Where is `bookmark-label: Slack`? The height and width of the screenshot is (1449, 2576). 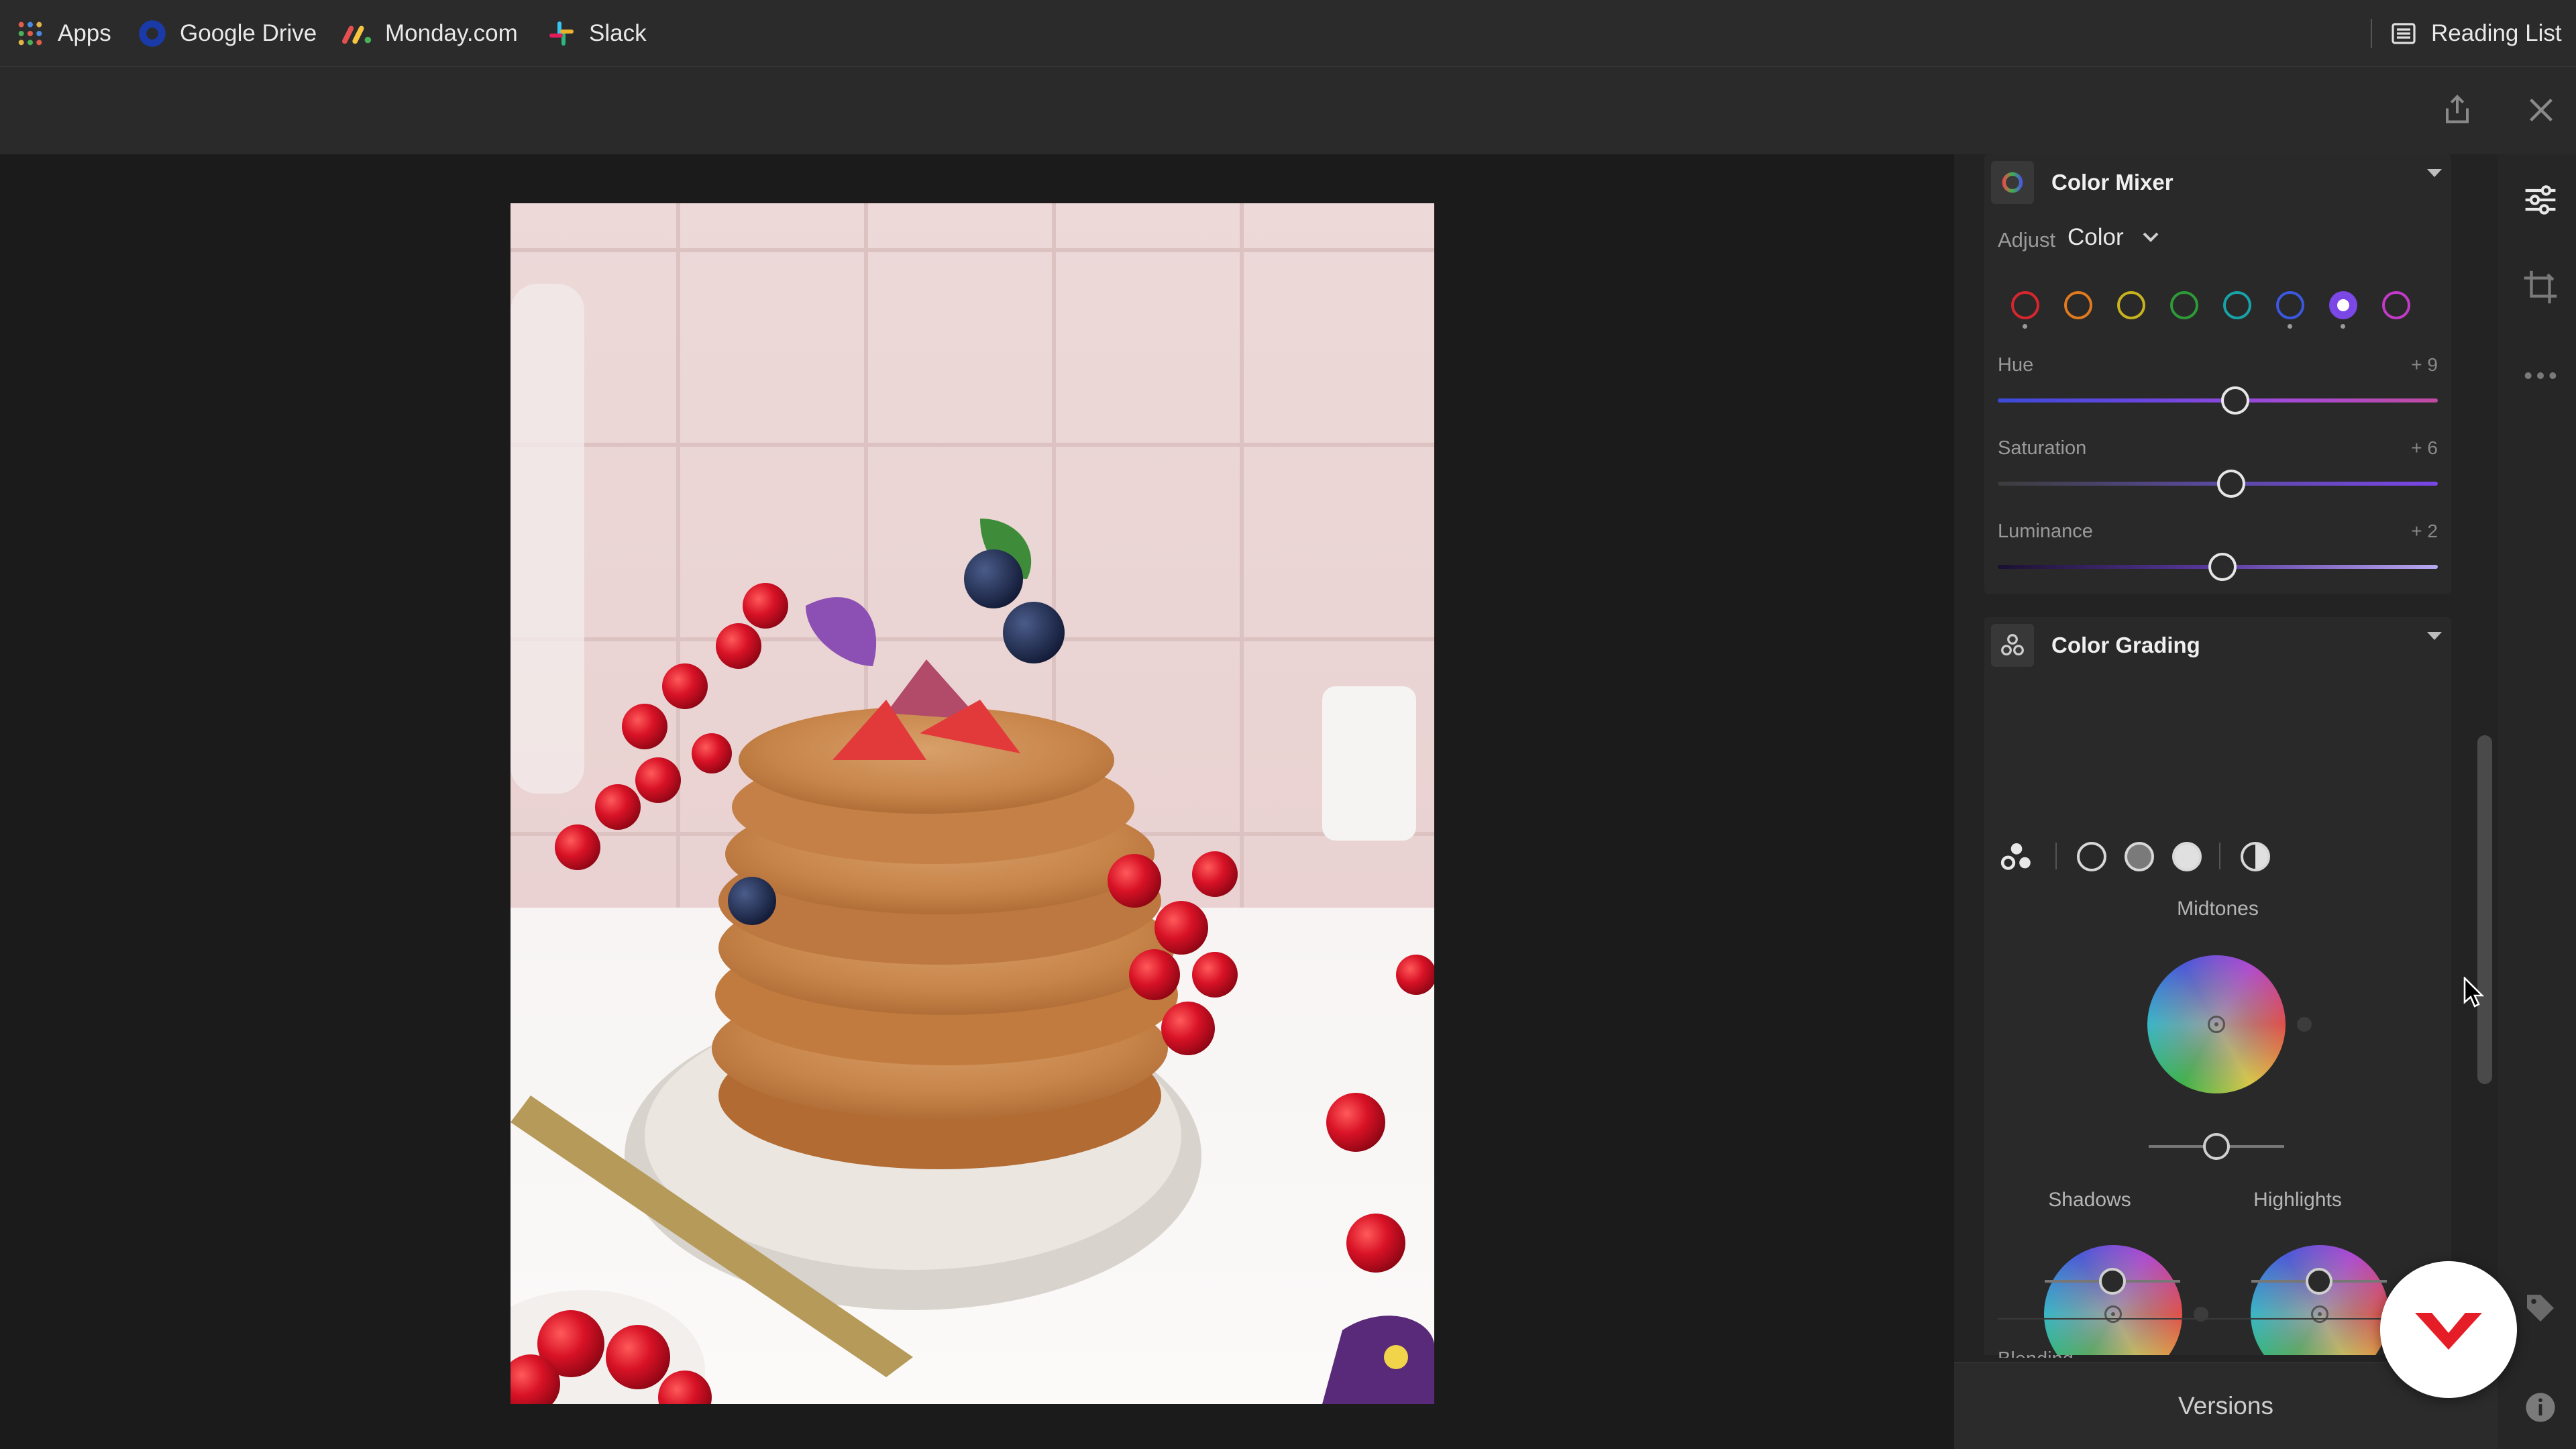 bookmark-label: Slack is located at coordinates (618, 33).